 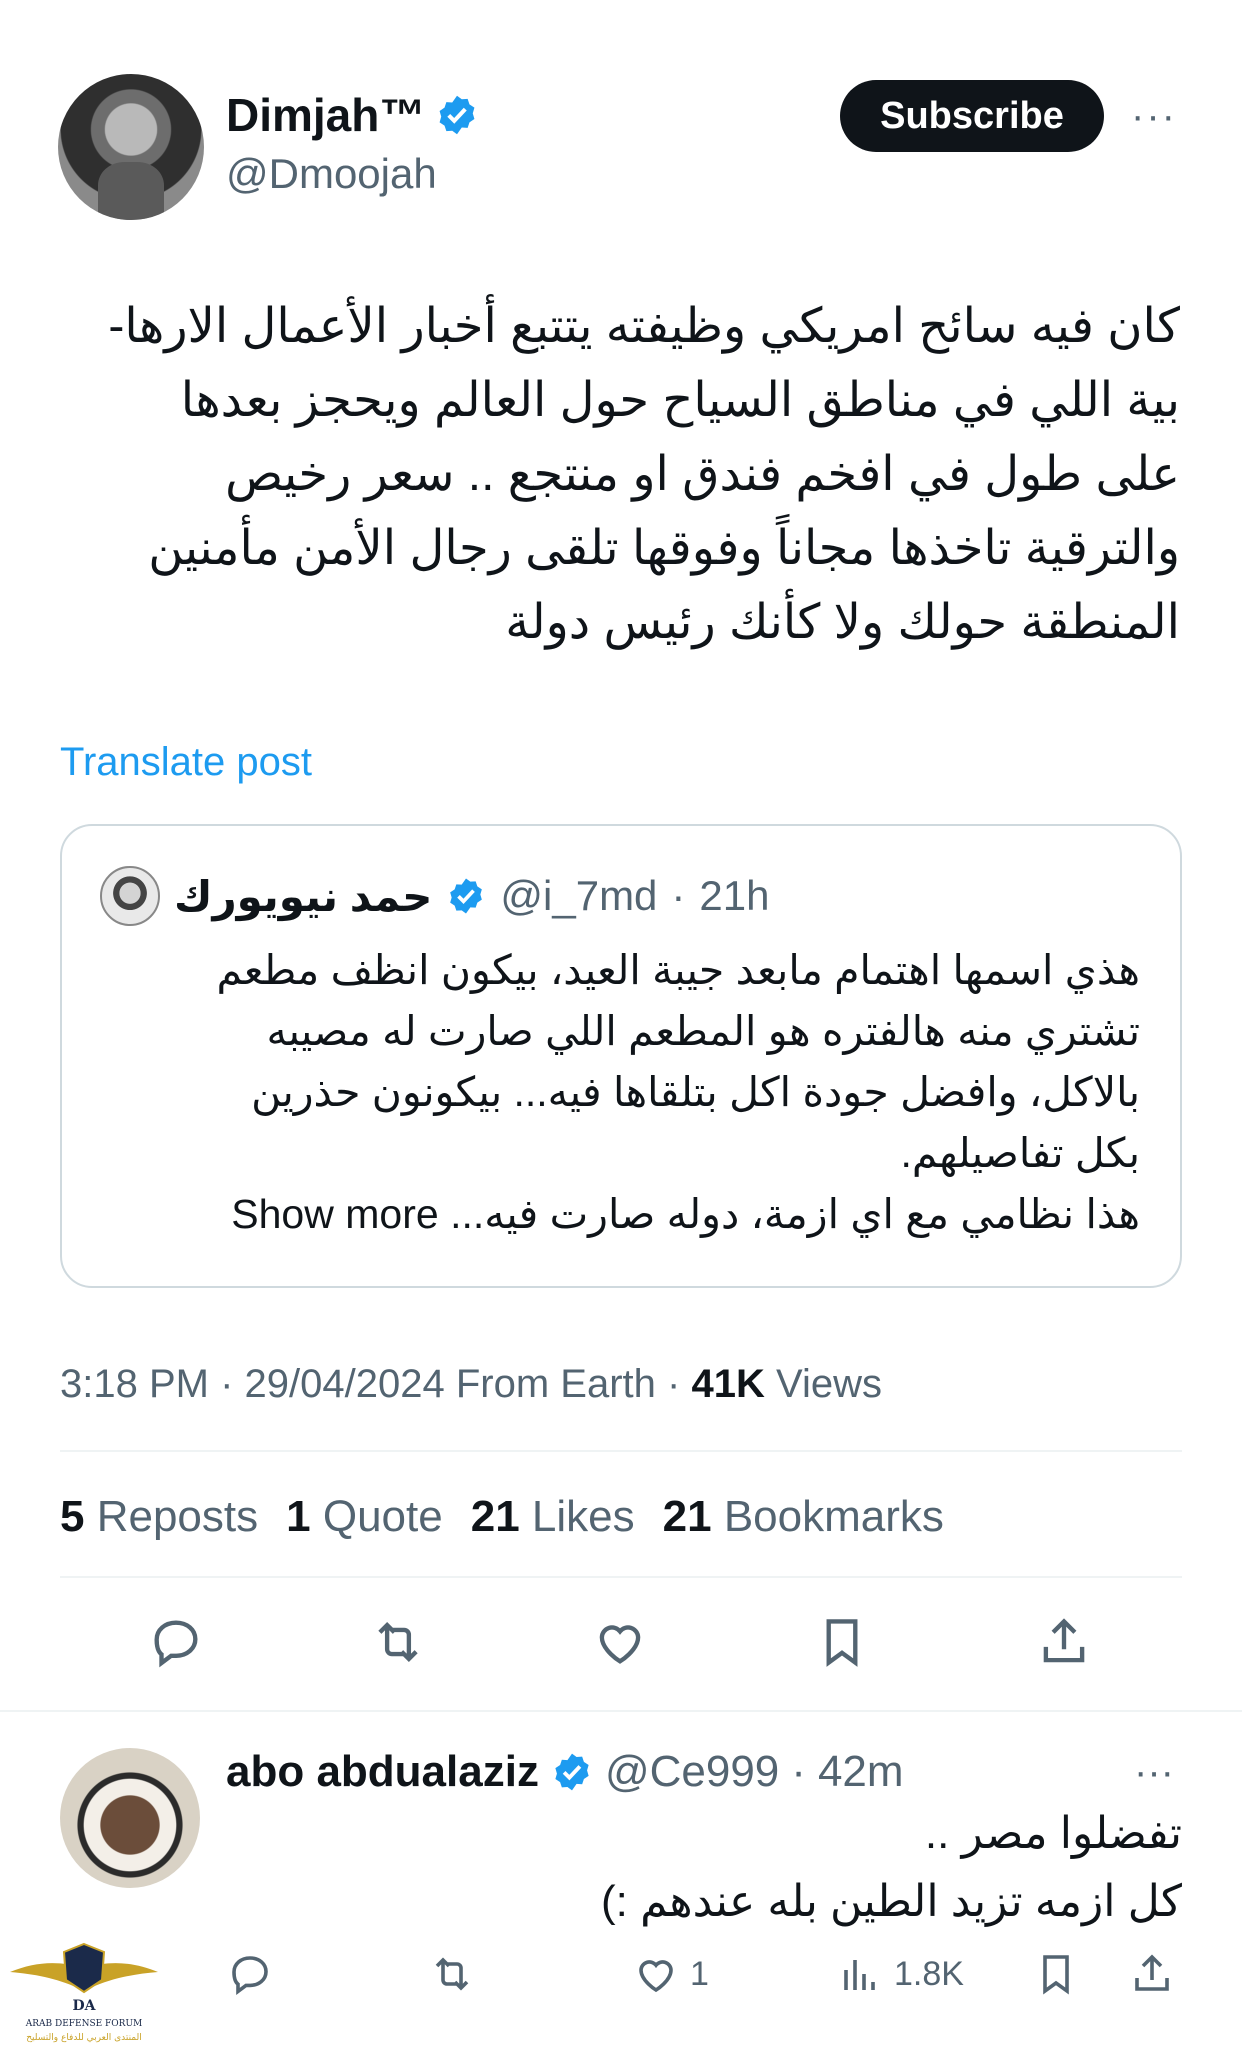 I want to click on bookmarks-count: 21, so click(x=687, y=1516).